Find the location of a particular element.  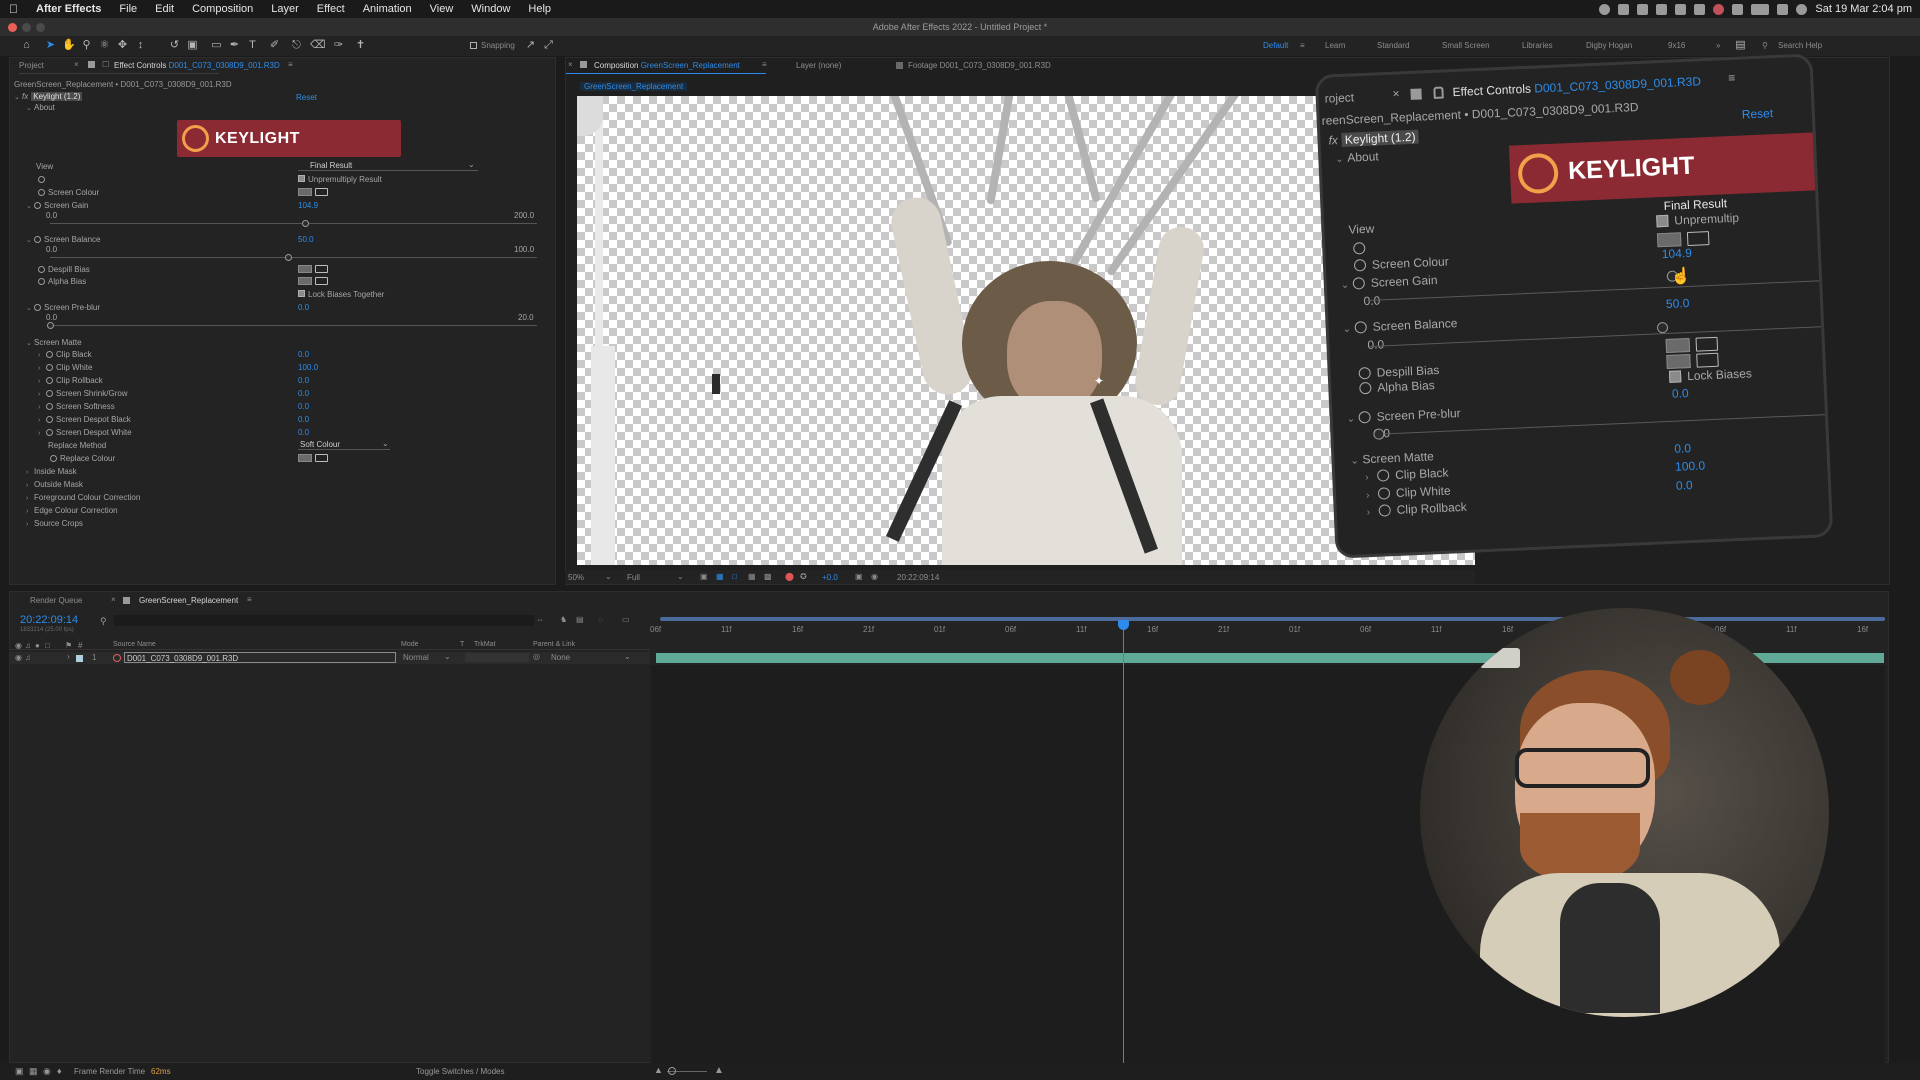

effect-controls-lock-icon: ☐ is located at coordinates (105, 64).